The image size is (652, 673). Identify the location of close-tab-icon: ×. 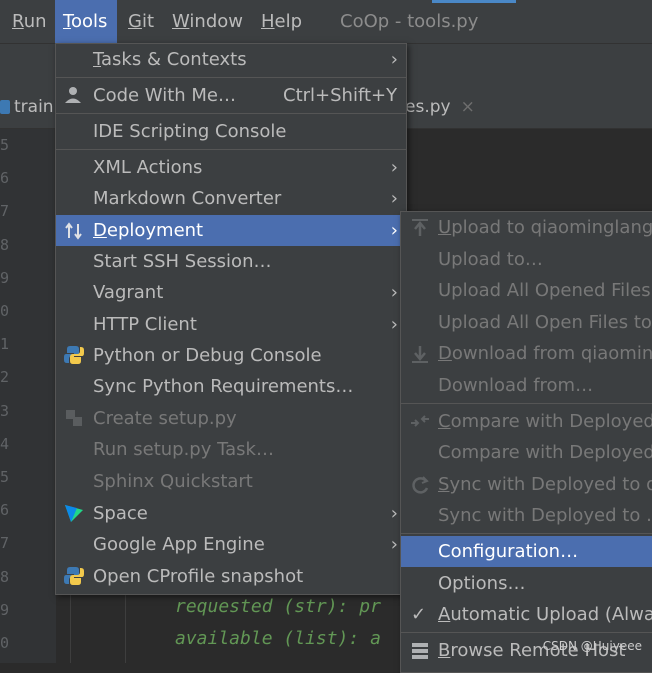
(468, 107).